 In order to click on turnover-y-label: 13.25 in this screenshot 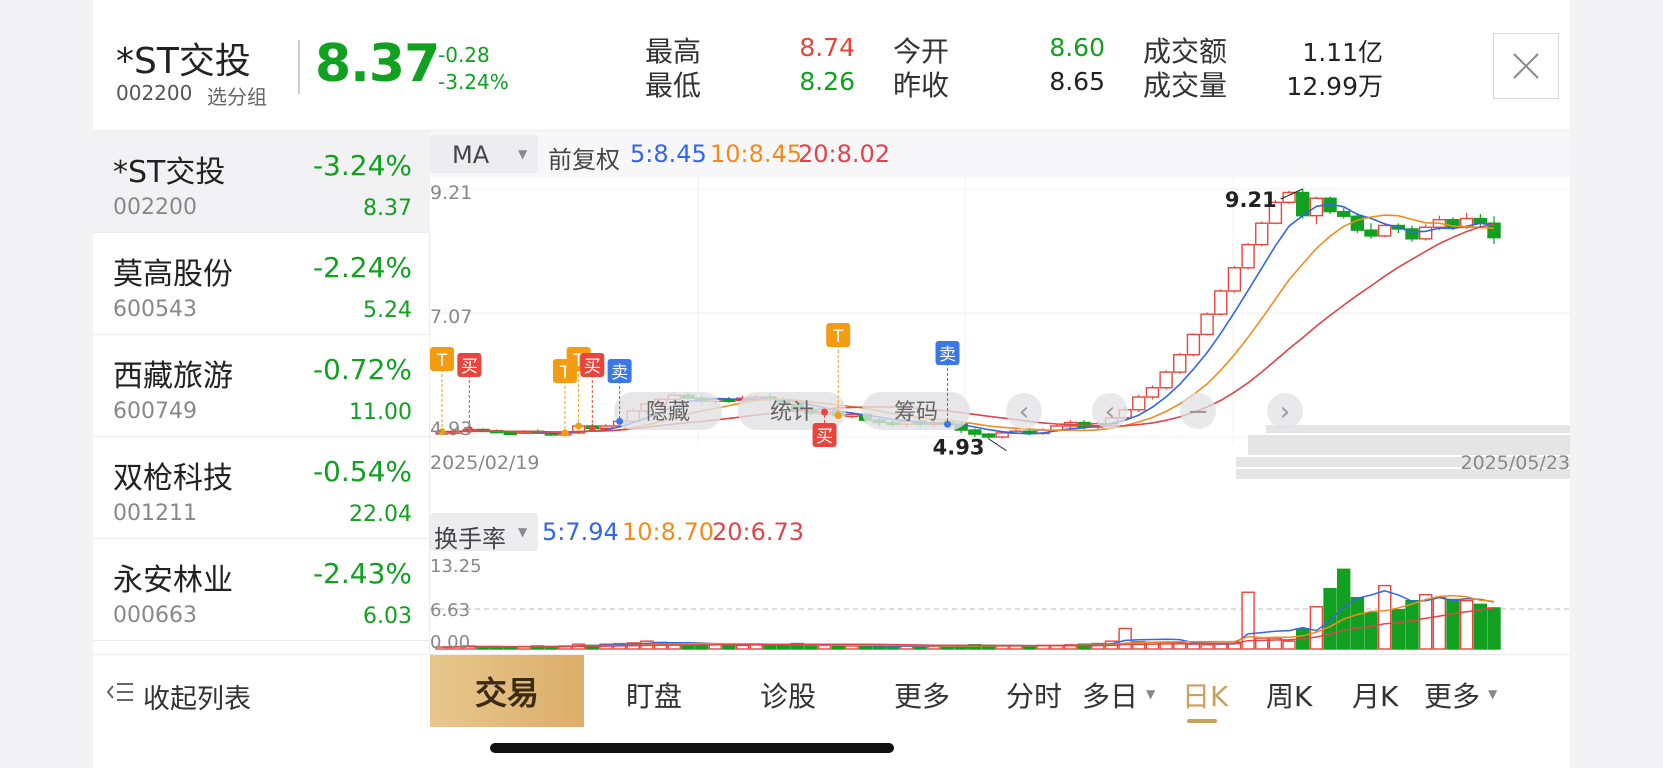, I will do `click(456, 566)`.